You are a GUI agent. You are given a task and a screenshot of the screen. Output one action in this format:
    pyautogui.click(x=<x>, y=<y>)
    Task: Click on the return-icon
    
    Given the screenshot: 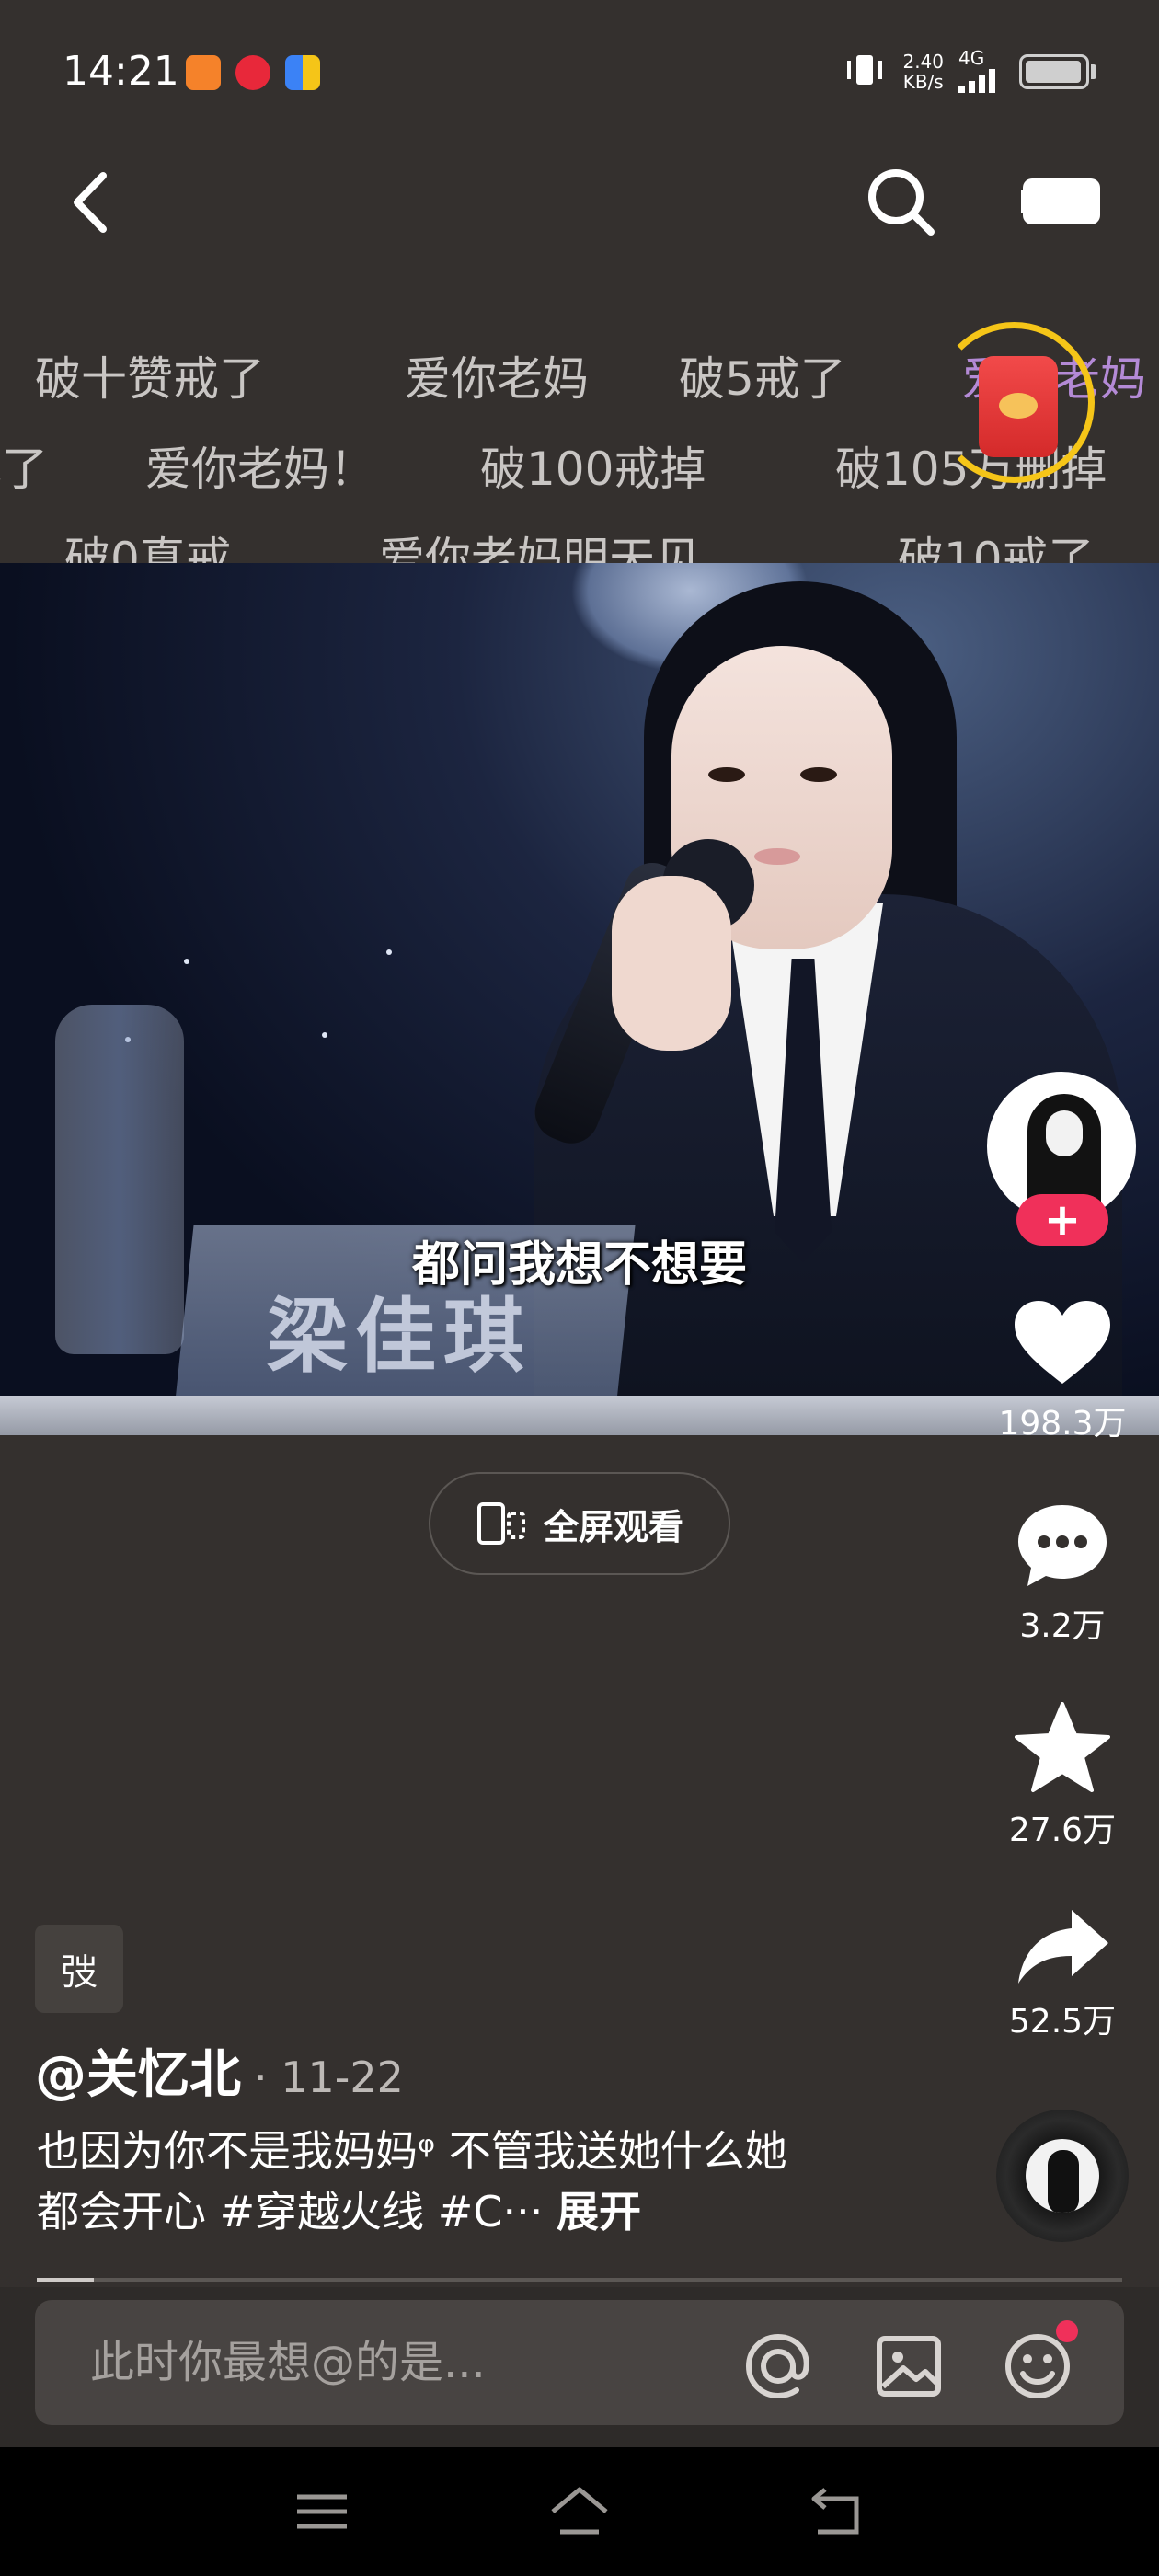 What is the action you would take?
    pyautogui.click(x=835, y=2511)
    